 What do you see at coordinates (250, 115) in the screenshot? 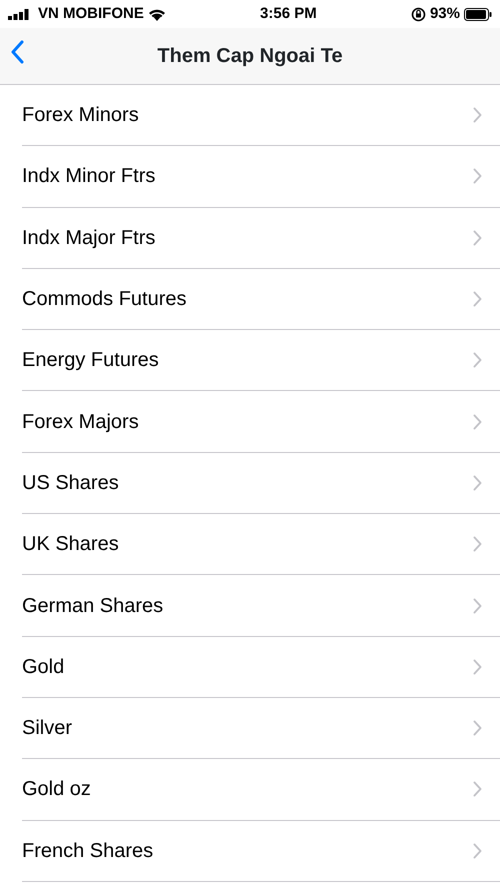
I see `list-item: Forex Minors` at bounding box center [250, 115].